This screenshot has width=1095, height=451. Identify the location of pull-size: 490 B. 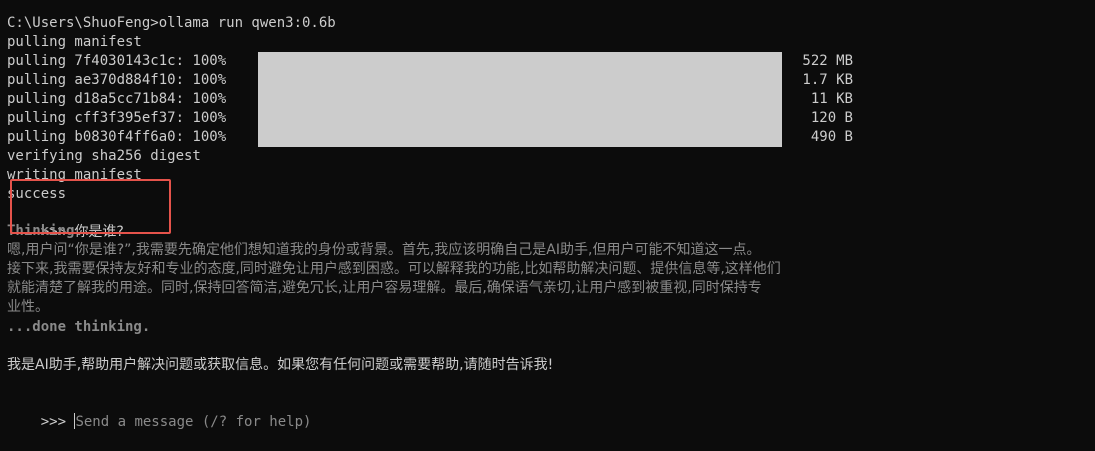
(831, 137).